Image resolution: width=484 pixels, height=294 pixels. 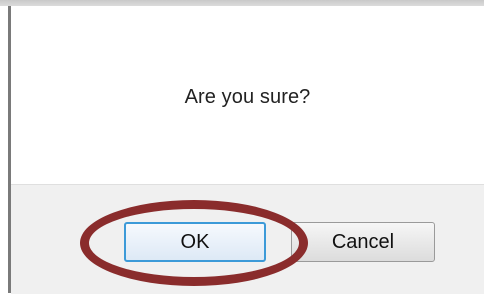 I want to click on cancel-button: Cancel, so click(x=363, y=242).